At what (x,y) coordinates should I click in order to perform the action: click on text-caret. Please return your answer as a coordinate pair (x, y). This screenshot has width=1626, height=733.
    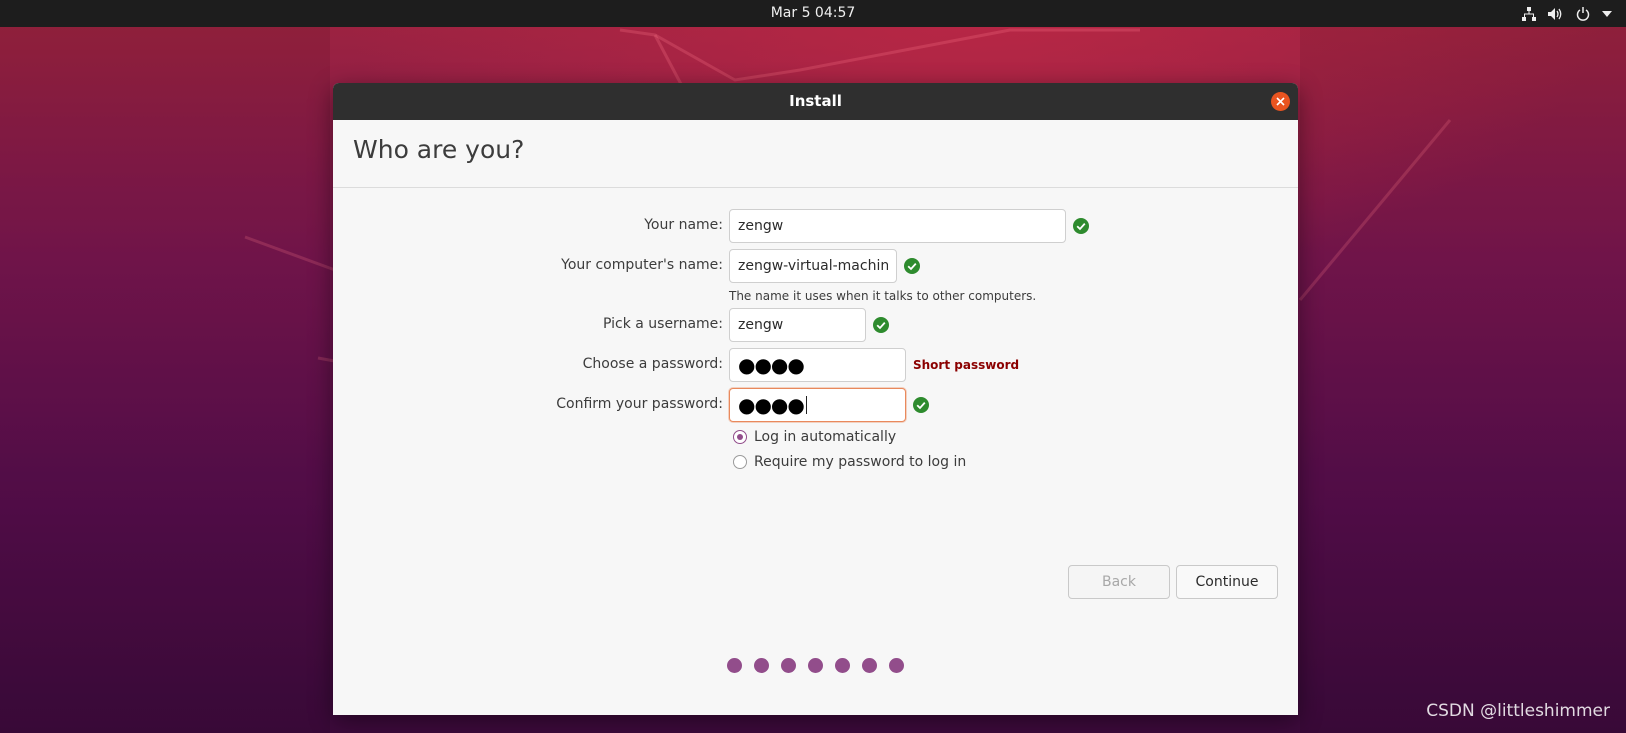
    Looking at the image, I should click on (806, 405).